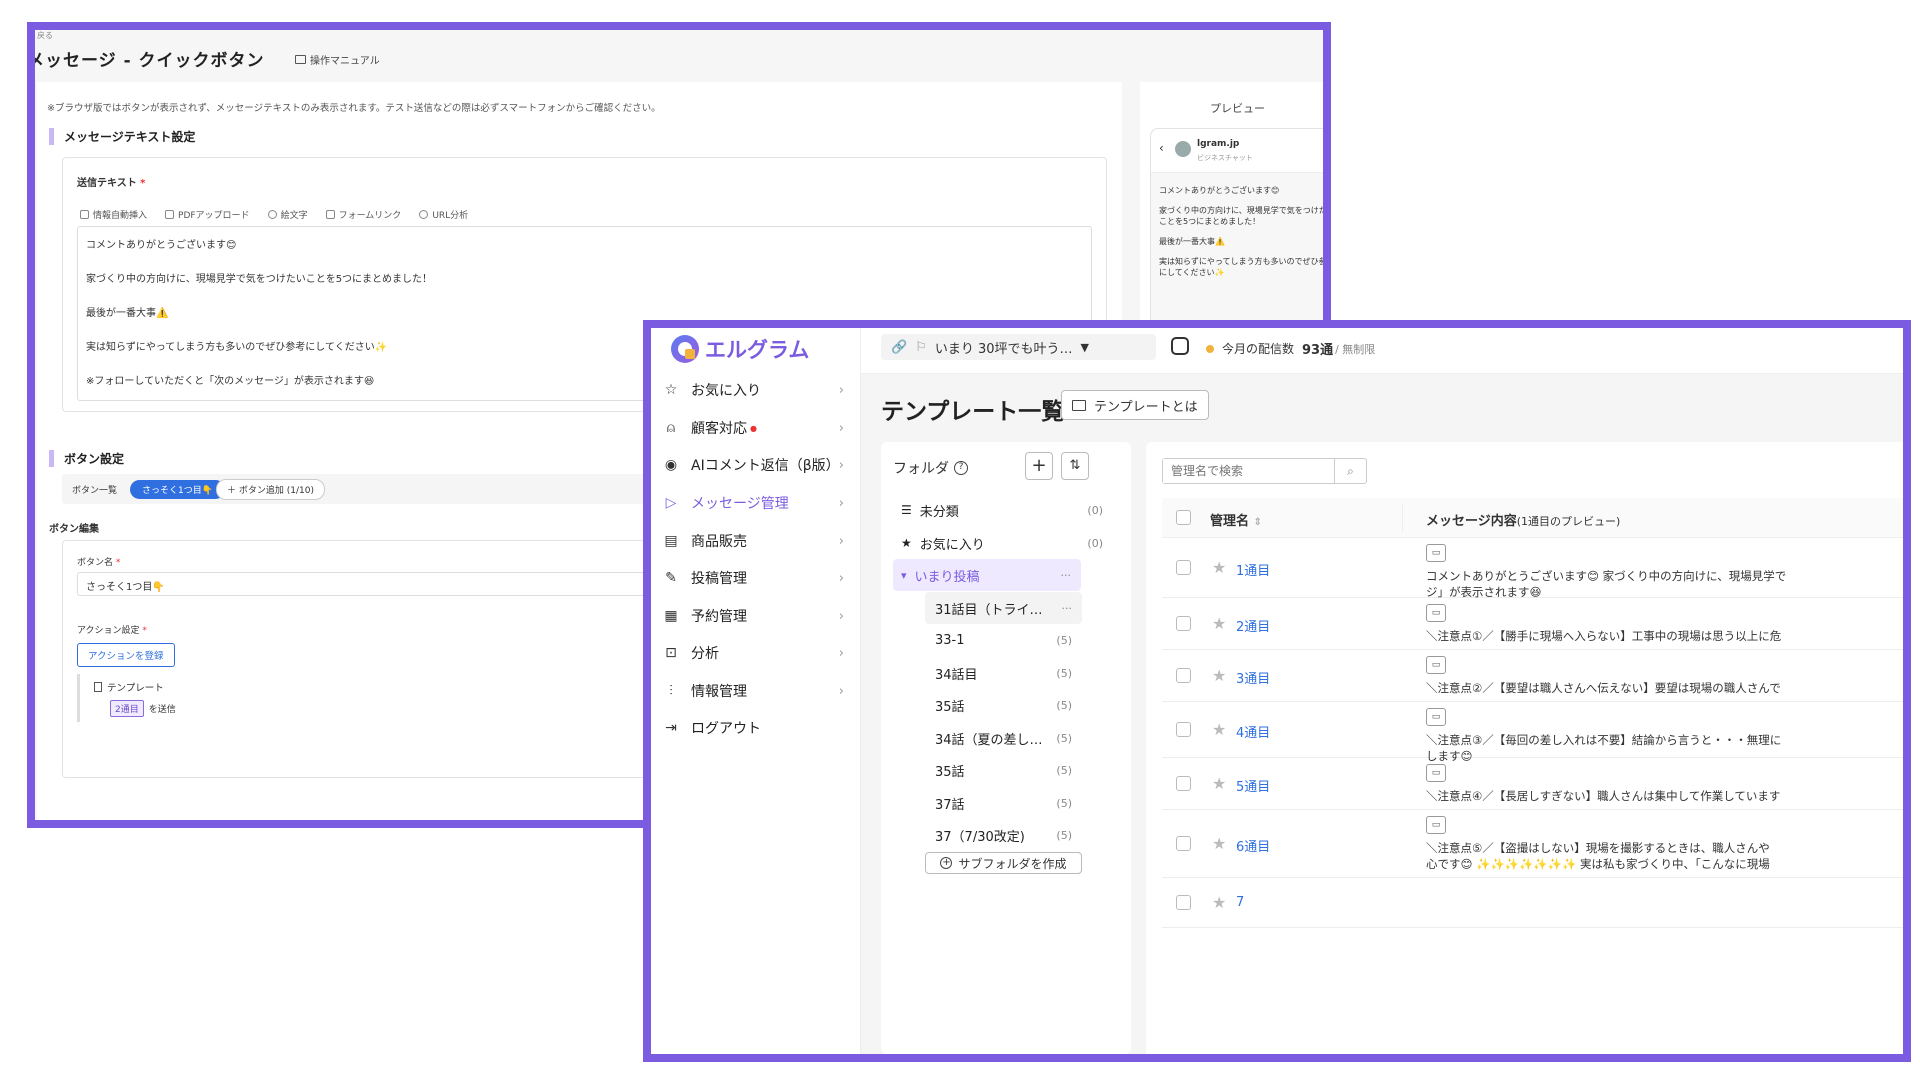 The image size is (1920, 1080). I want to click on folder-item: ★ お気に入り (0), so click(1006, 543).